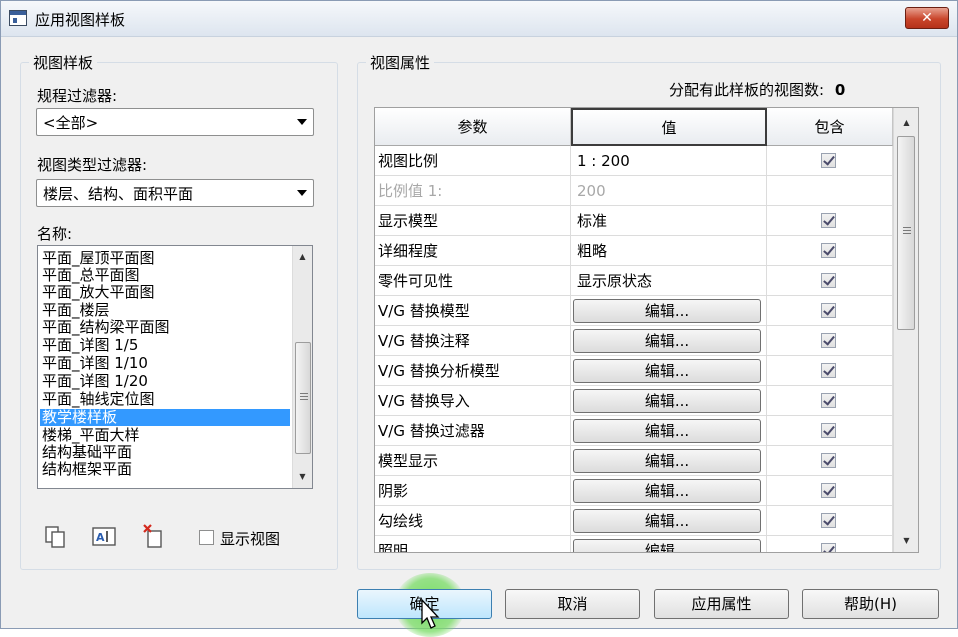  I want to click on list-item: 楼梯_平面大样, so click(164, 435).